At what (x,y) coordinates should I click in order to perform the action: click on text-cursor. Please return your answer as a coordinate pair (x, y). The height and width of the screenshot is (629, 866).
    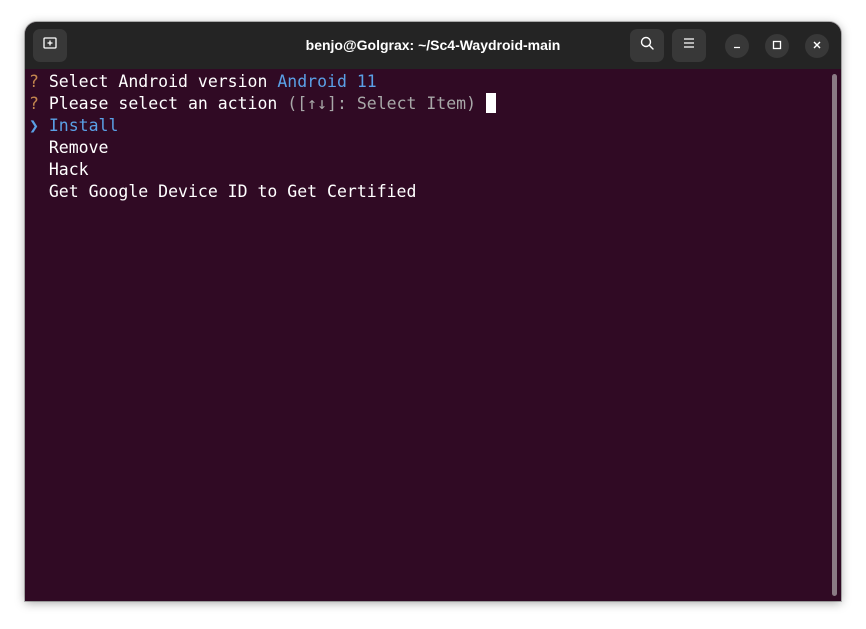
    Looking at the image, I should click on (490, 103).